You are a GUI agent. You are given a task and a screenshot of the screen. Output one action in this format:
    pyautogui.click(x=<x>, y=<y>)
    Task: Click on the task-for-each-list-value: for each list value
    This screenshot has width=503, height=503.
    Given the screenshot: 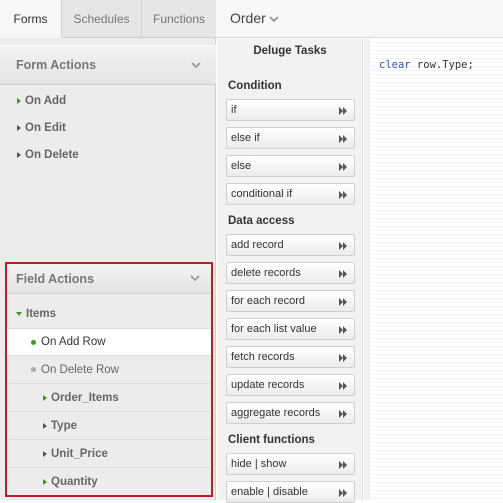 What is the action you would take?
    pyautogui.click(x=290, y=329)
    